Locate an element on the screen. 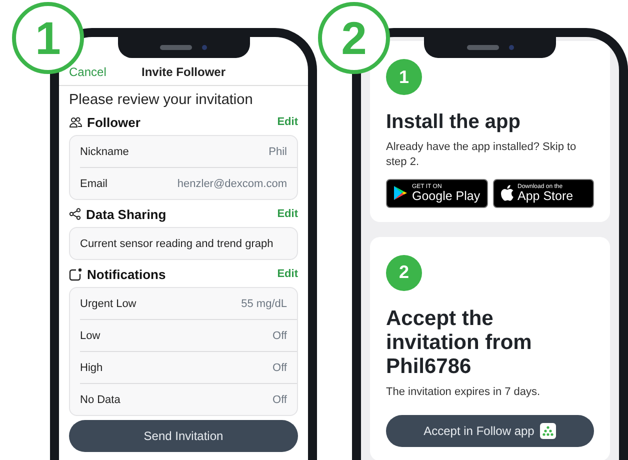 The image size is (628, 460). app-logo-icon is located at coordinates (548, 430).